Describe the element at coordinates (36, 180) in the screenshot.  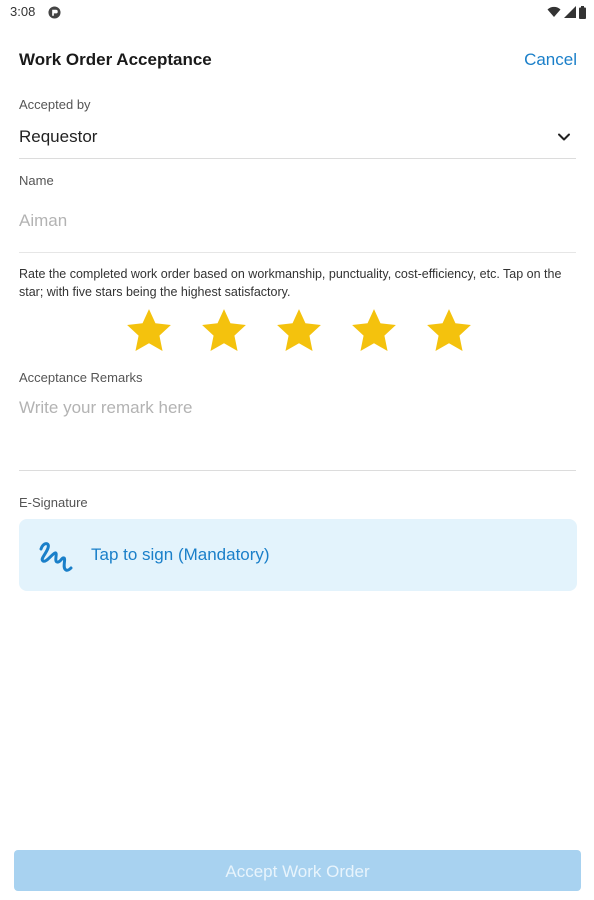
I see `name-label: Name` at that location.